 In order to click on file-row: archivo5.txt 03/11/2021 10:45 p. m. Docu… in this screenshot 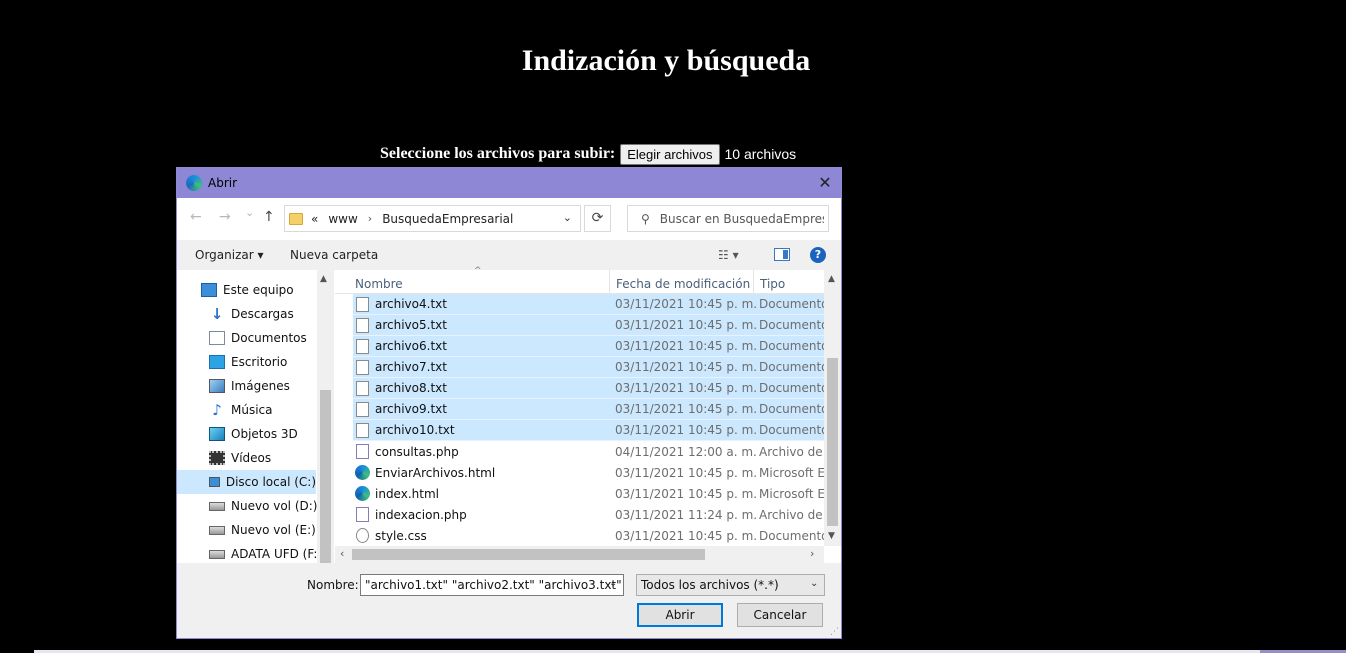, I will do `click(588, 325)`.